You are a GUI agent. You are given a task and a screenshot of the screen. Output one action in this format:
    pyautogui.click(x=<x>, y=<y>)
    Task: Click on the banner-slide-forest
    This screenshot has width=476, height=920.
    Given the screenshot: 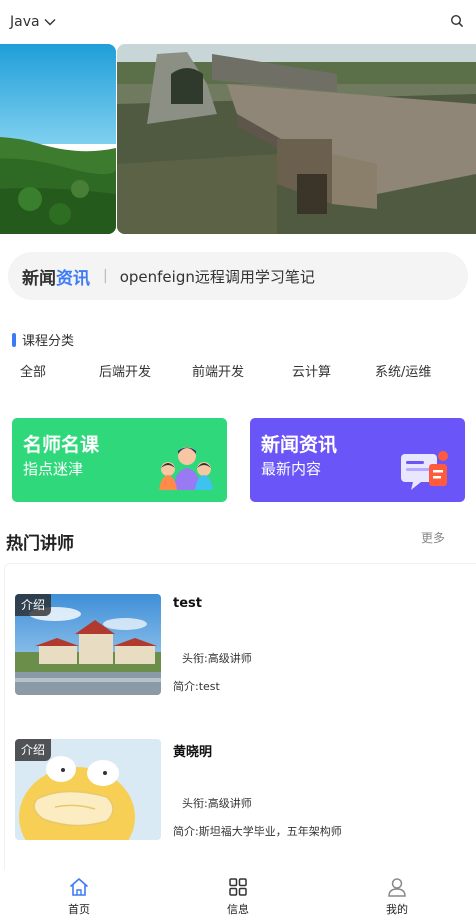 What is the action you would take?
    pyautogui.click(x=58, y=139)
    